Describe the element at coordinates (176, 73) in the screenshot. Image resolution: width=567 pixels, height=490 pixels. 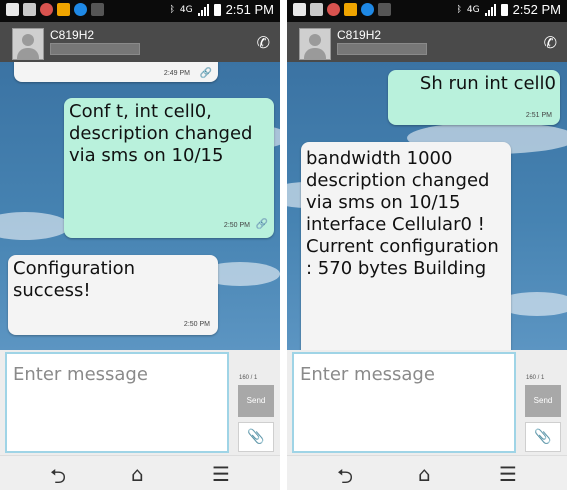
I see `message-time: 2:49 PM` at that location.